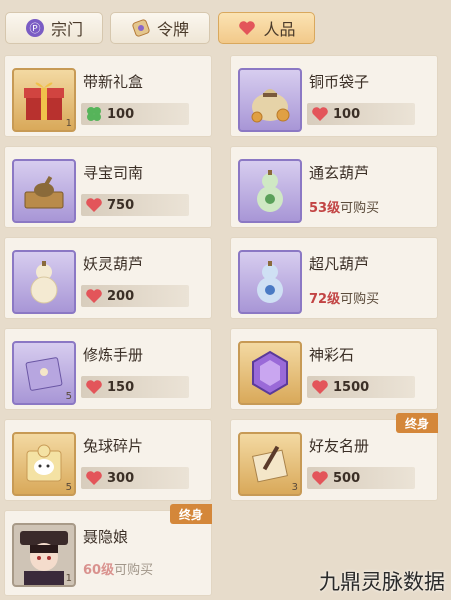 This screenshot has height=600, width=451. What do you see at coordinates (44, 373) in the screenshot?
I see `manual-book-icon: 5` at bounding box center [44, 373].